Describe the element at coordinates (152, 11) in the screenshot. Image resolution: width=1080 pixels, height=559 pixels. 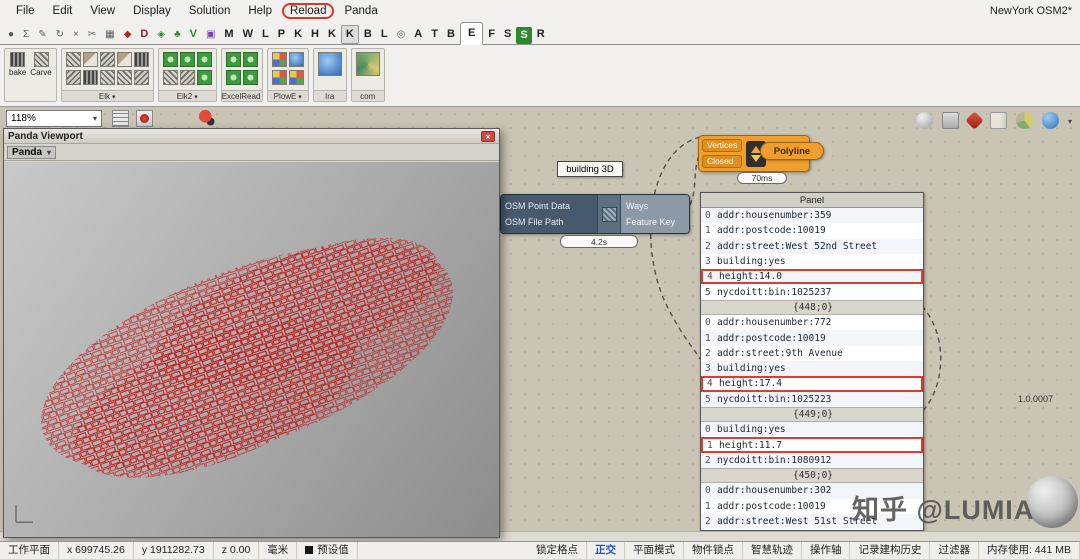
I see `menu-item: Display` at that location.